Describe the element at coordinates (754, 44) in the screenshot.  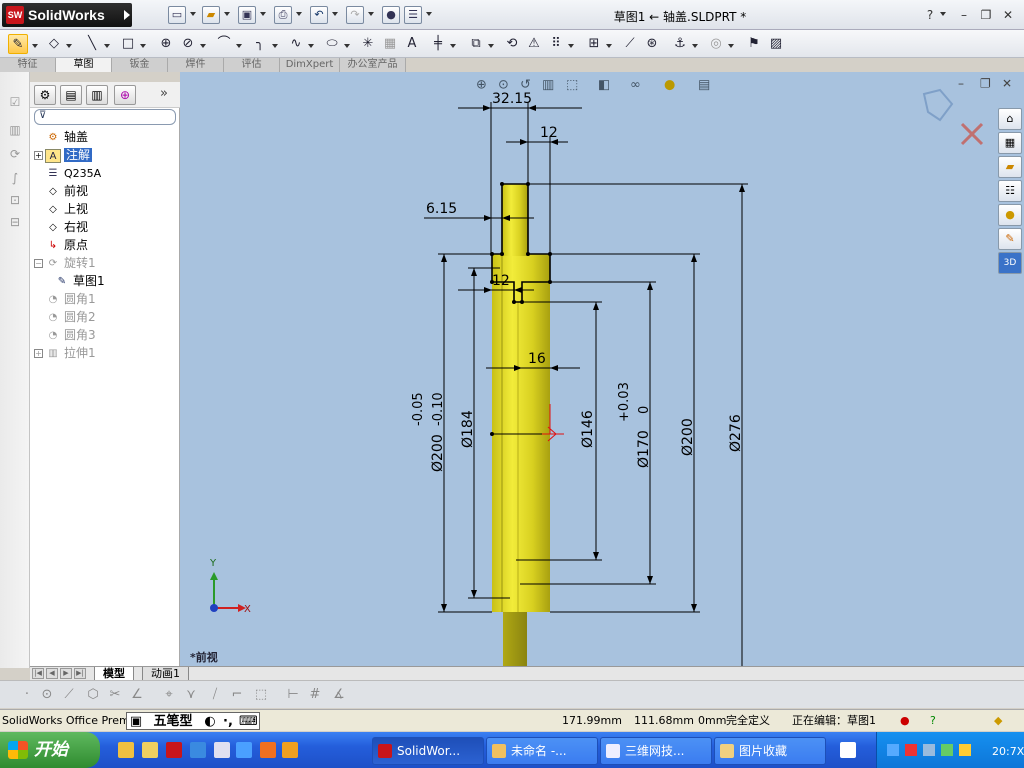
I see `instant2d-icon: ⚑` at that location.